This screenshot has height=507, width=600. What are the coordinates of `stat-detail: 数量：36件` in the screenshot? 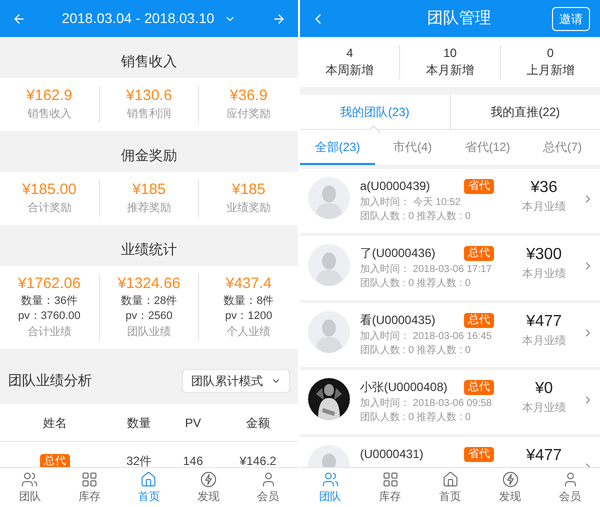 It's located at (49, 301).